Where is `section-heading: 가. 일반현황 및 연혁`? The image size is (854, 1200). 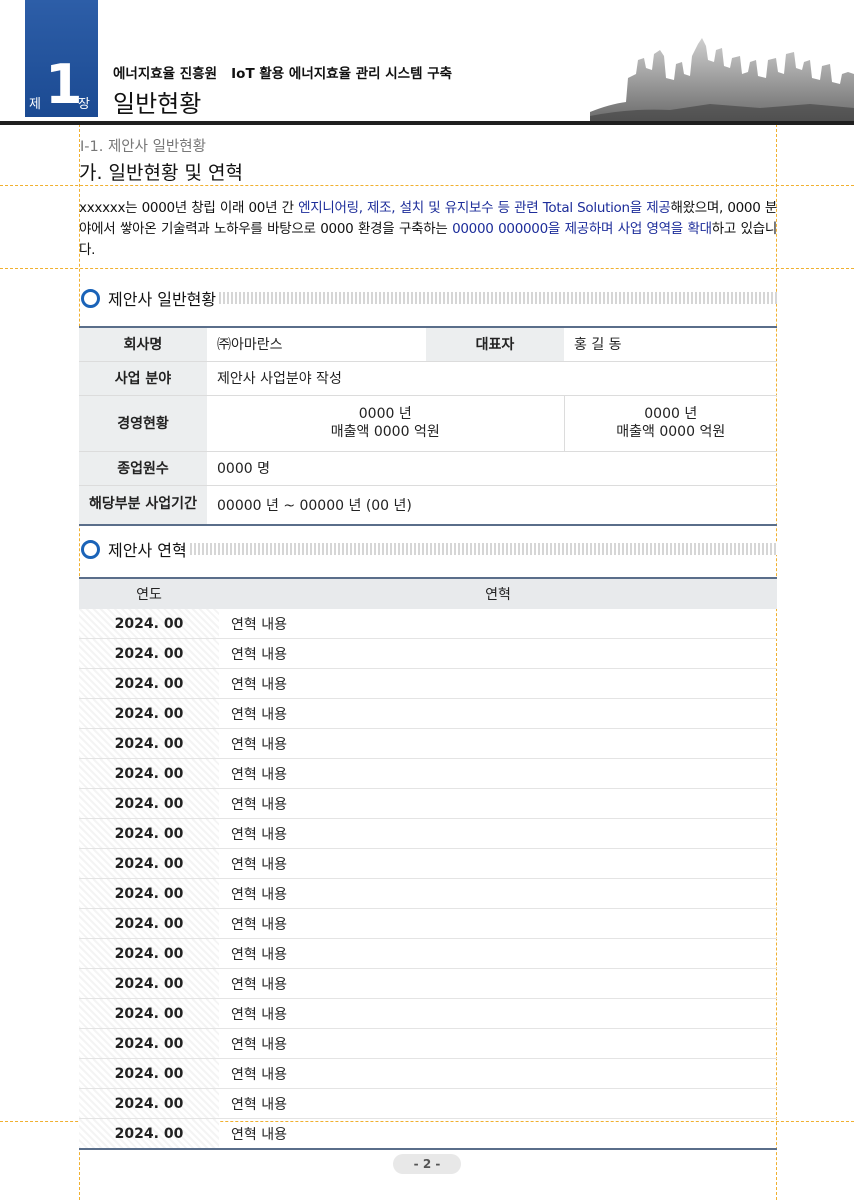 section-heading: 가. 일반현황 및 연혁 is located at coordinates (161, 173).